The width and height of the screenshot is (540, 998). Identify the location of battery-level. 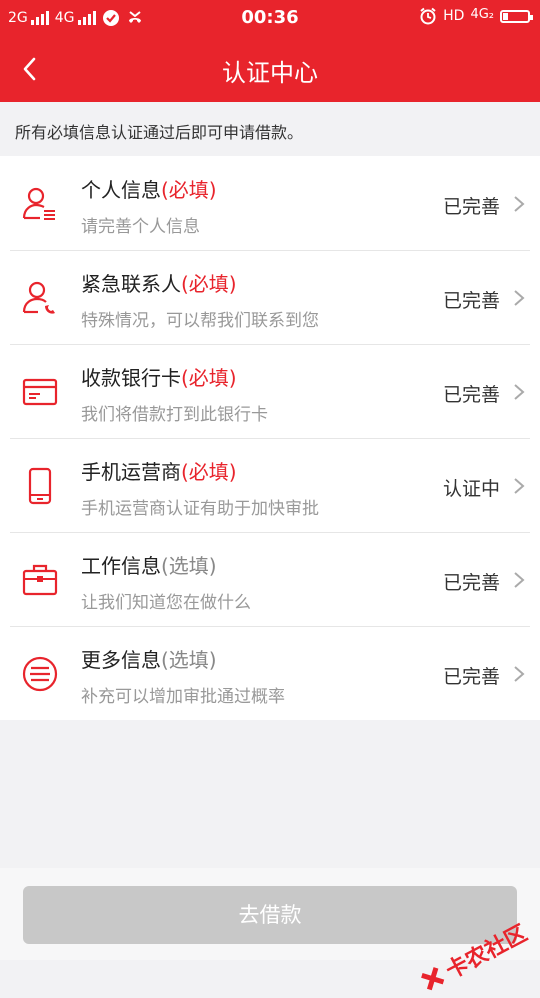
(506, 16).